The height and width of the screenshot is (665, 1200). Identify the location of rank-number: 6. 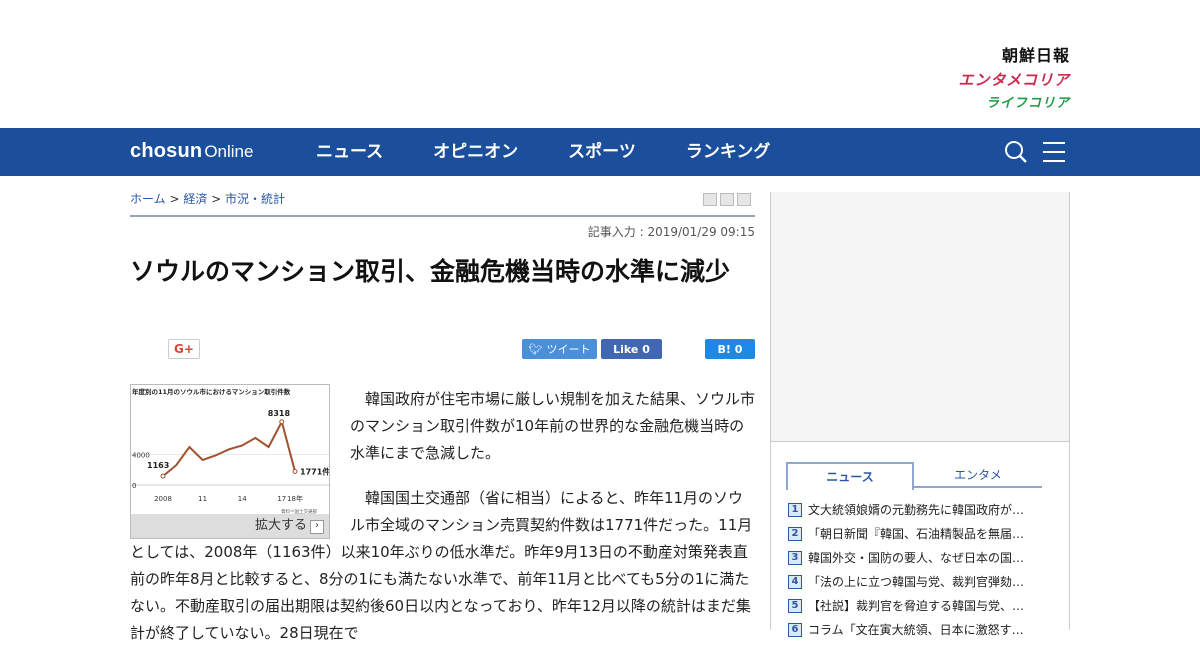
(795, 630).